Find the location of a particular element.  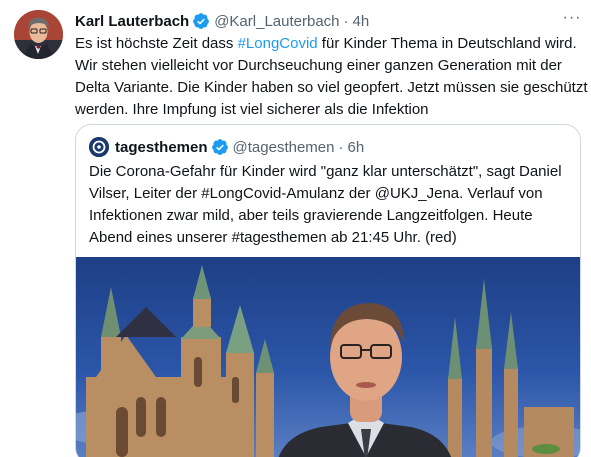

author-handle: @Karl_Lauterbach is located at coordinates (276, 21).